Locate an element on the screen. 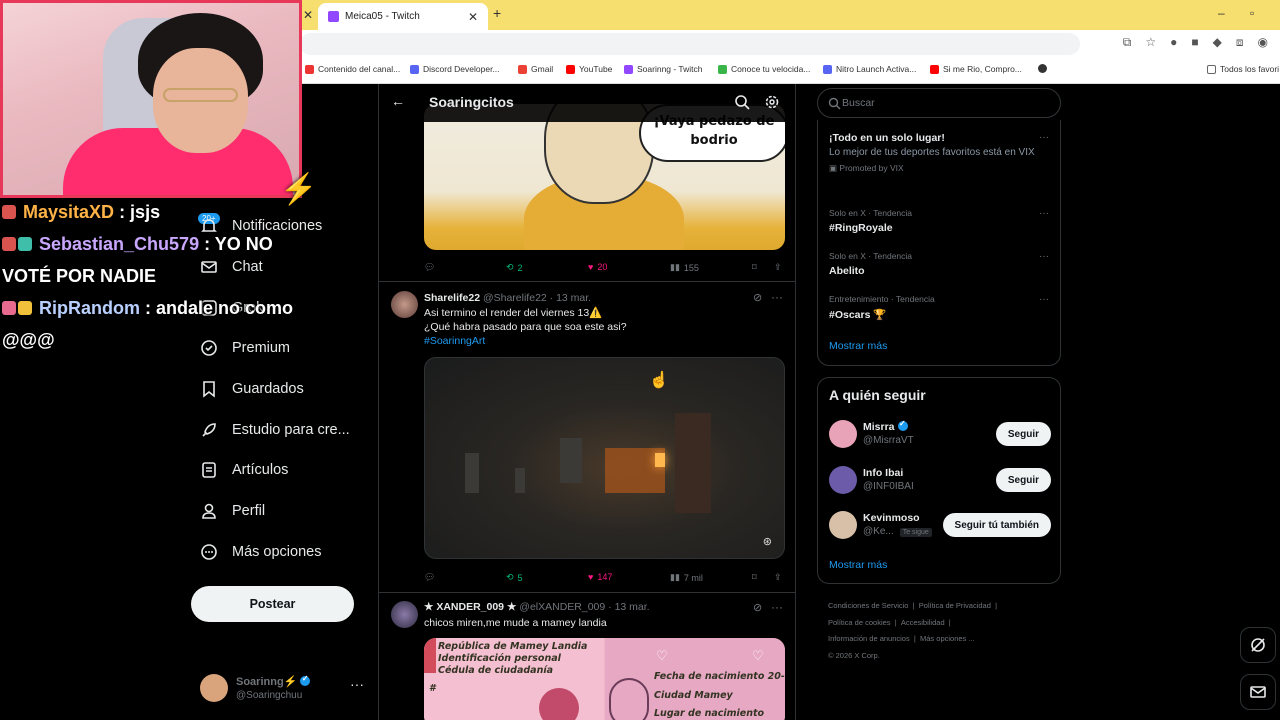 The image size is (1280, 720). globe-icon is located at coordinates (1044, 68).